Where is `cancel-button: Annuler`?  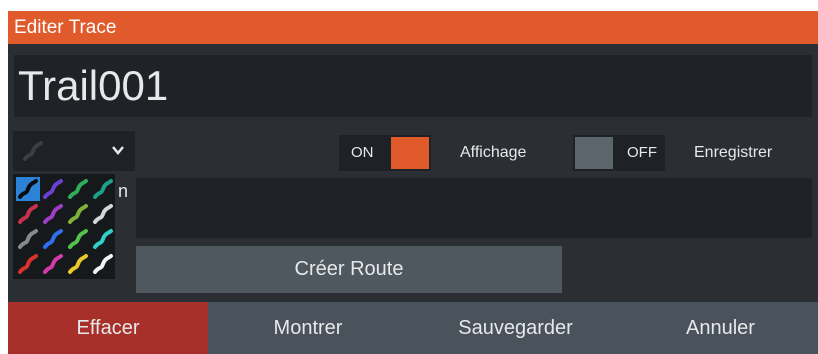
cancel-button: Annuler is located at coordinates (720, 328).